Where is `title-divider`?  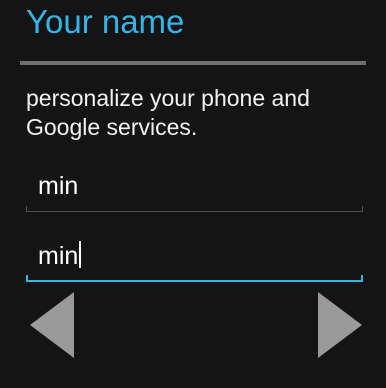 title-divider is located at coordinates (193, 63).